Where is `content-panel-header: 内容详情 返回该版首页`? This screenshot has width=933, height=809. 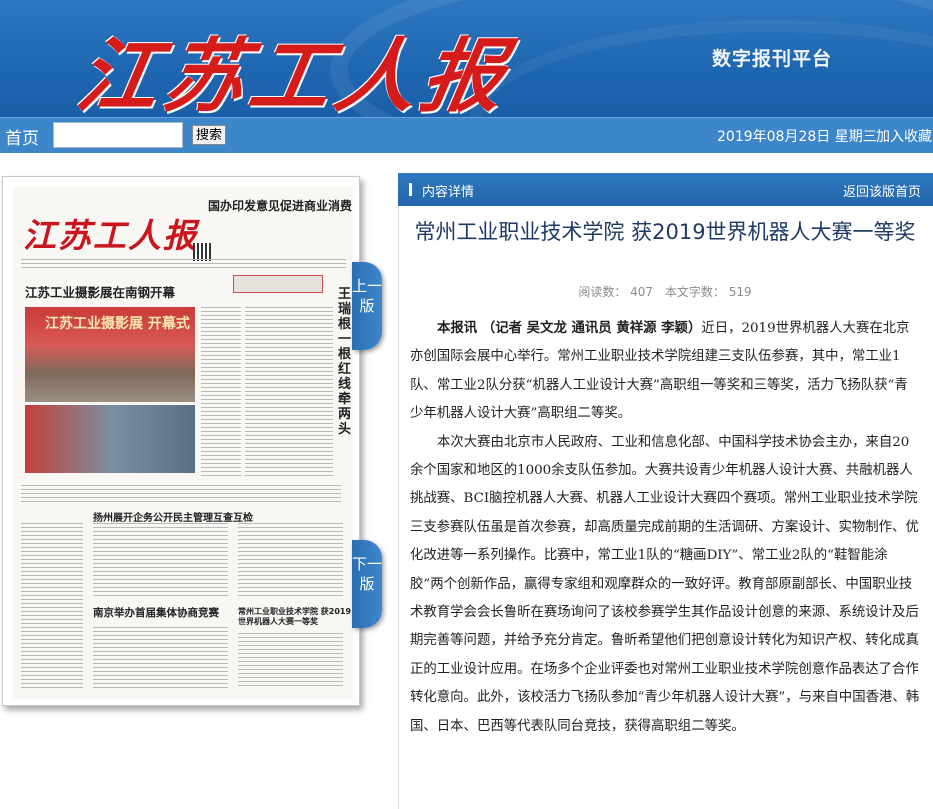 content-panel-header: 内容详情 返回该版首页 is located at coordinates (665, 189).